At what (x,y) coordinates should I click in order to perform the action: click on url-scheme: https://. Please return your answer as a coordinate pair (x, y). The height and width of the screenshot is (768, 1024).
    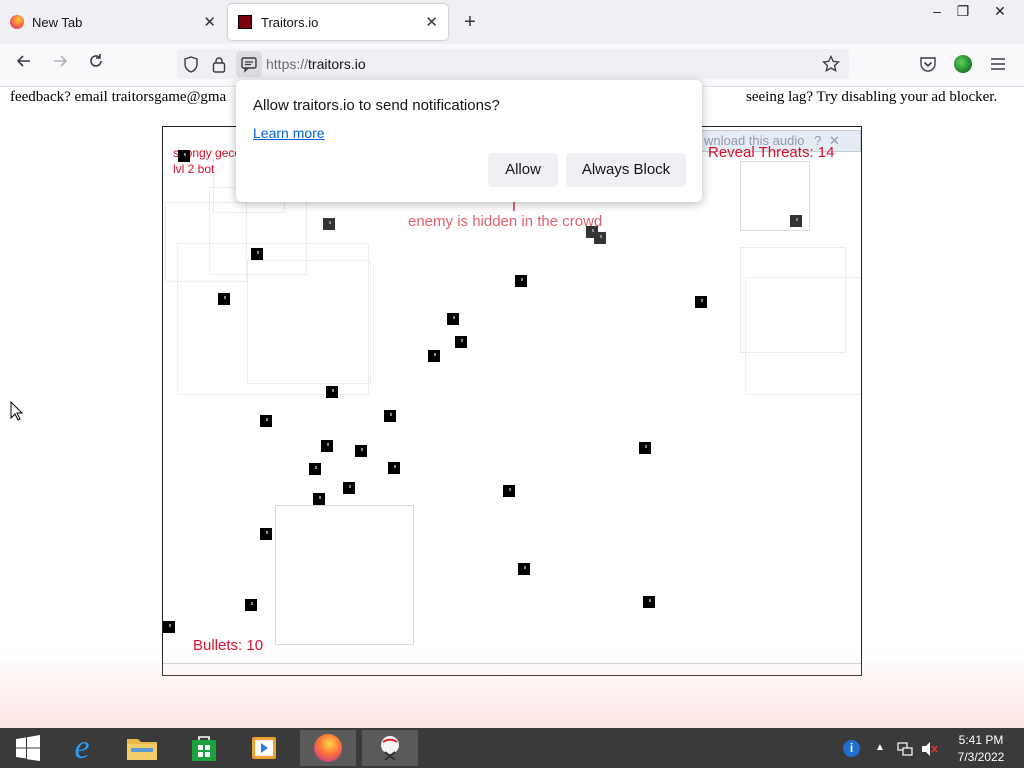
    Looking at the image, I should click on (287, 64).